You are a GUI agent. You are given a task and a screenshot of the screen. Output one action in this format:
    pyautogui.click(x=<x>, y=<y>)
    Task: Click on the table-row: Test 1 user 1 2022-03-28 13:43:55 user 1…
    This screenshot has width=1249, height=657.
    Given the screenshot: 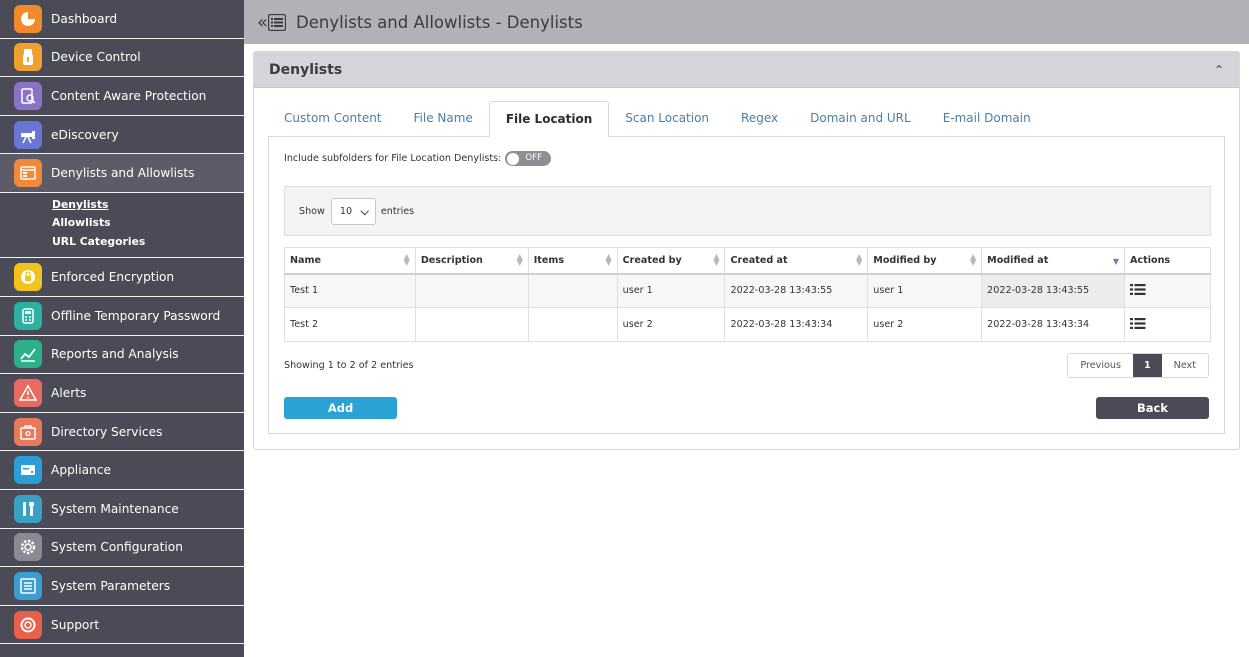 What is the action you would take?
    pyautogui.click(x=747, y=290)
    